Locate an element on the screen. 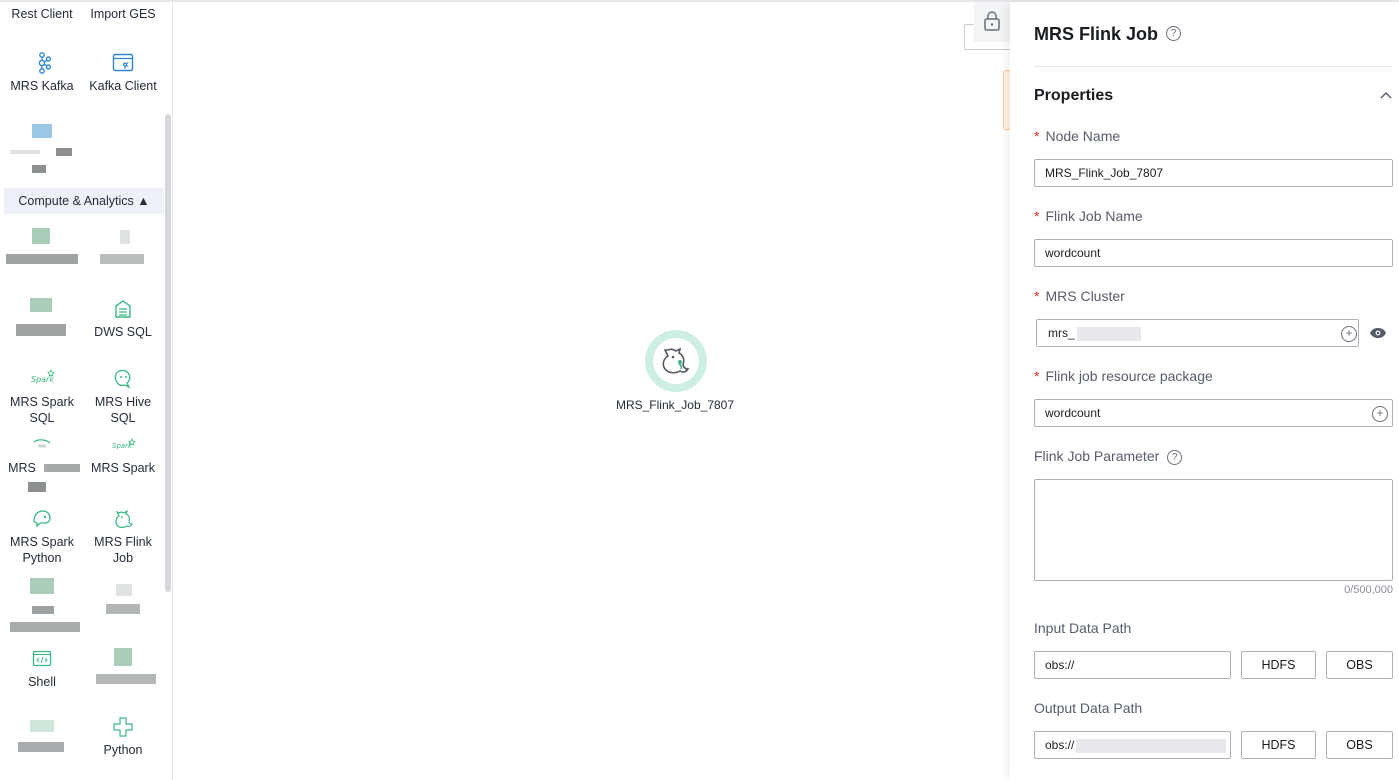 This screenshot has width=1399, height=780. mrs-cluster-value: mrs_ is located at coordinates (1061, 333).